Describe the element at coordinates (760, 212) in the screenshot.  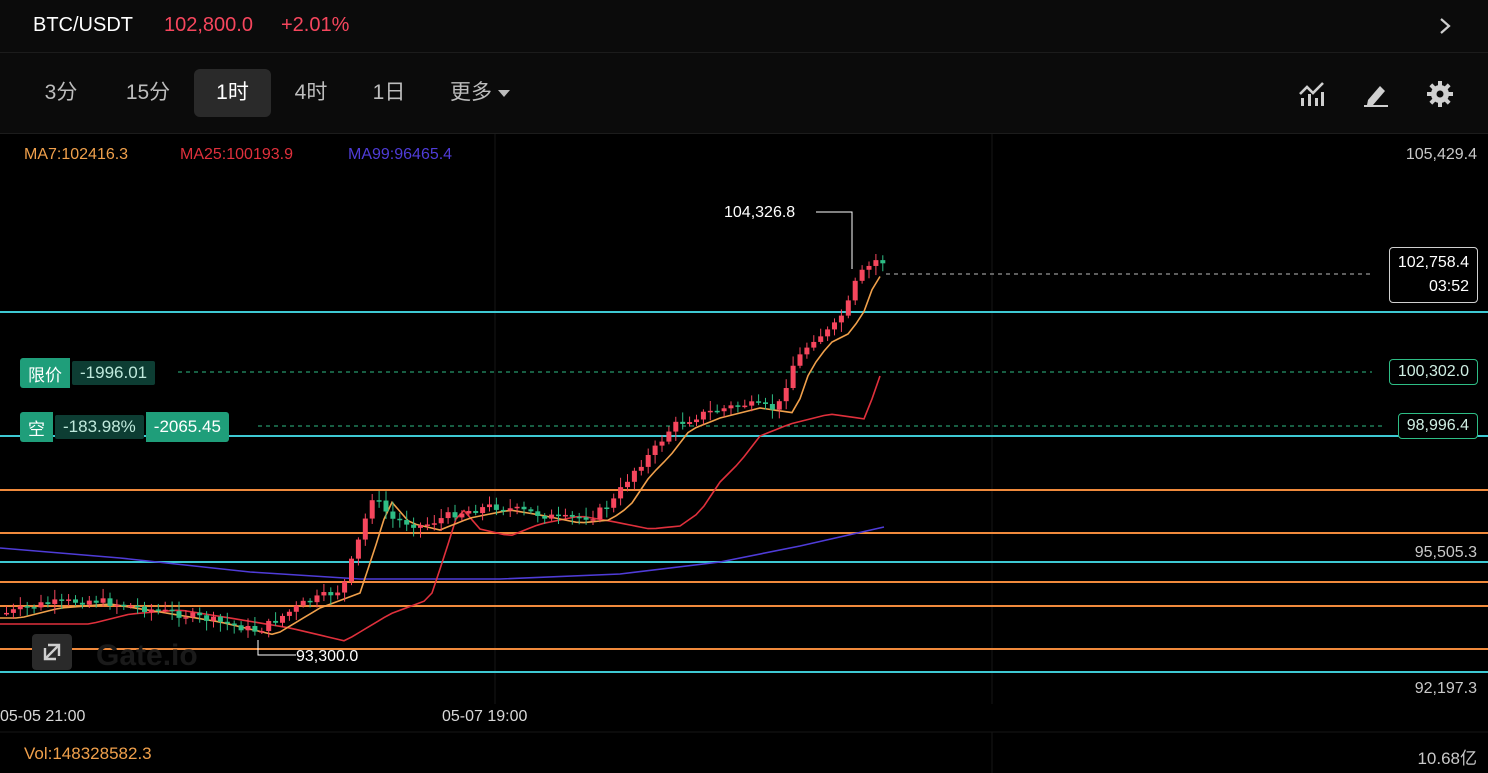
I see `high-price-label: 104,326.8` at that location.